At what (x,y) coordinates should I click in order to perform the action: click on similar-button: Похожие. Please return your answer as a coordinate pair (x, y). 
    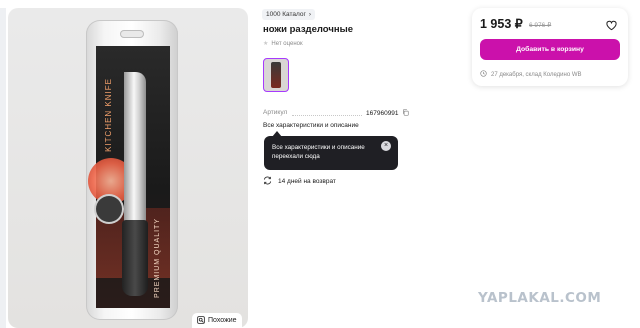
    Looking at the image, I should click on (217, 320).